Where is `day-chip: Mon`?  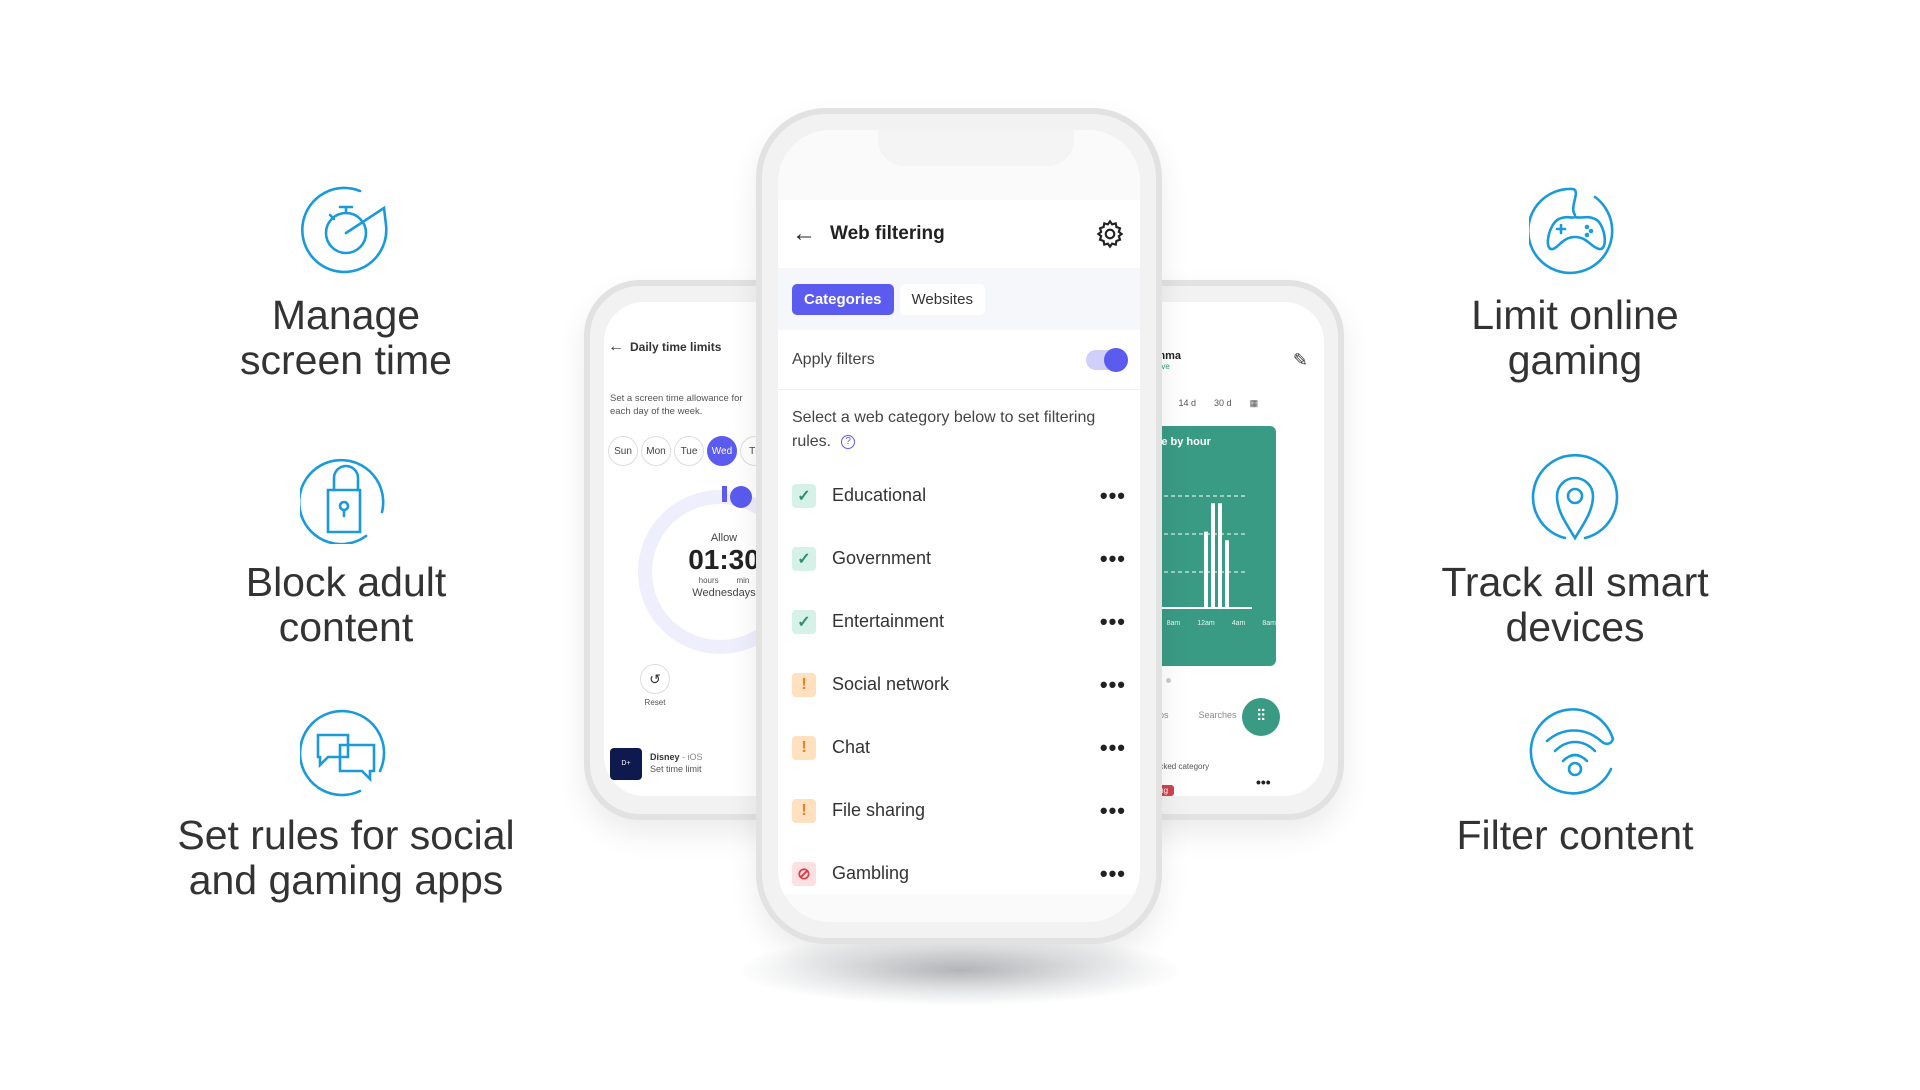 day-chip: Mon is located at coordinates (656, 451).